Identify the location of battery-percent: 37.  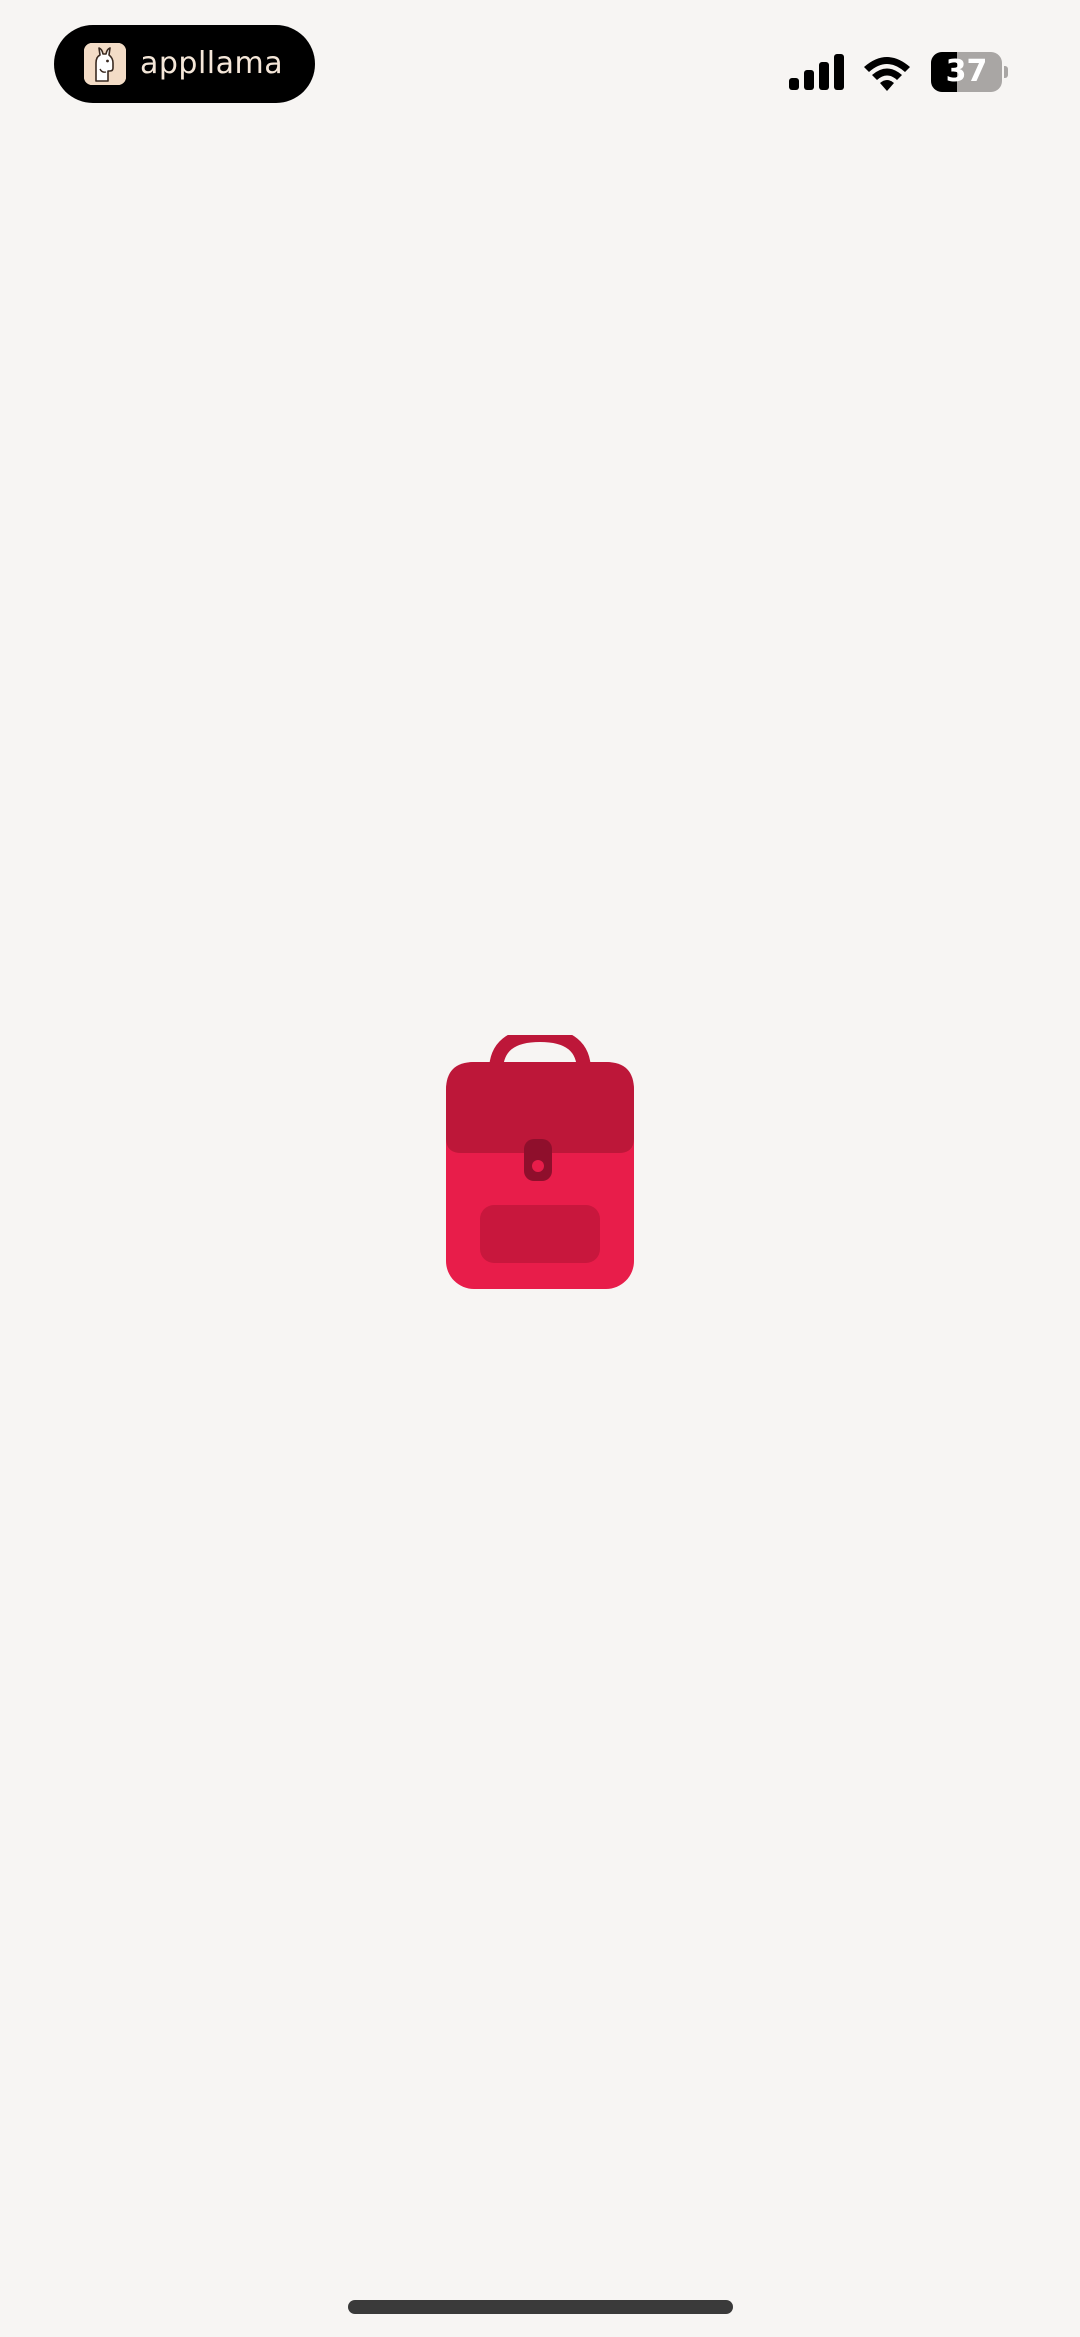
(966, 71).